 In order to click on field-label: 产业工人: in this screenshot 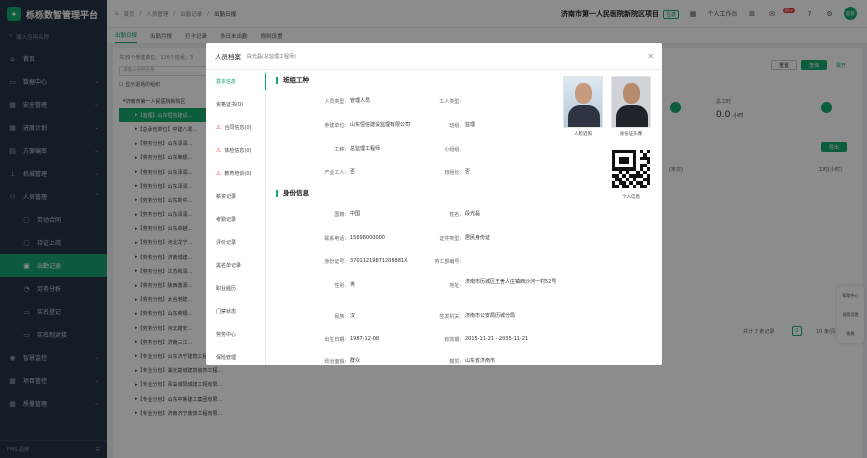, I will do `click(335, 173)`.